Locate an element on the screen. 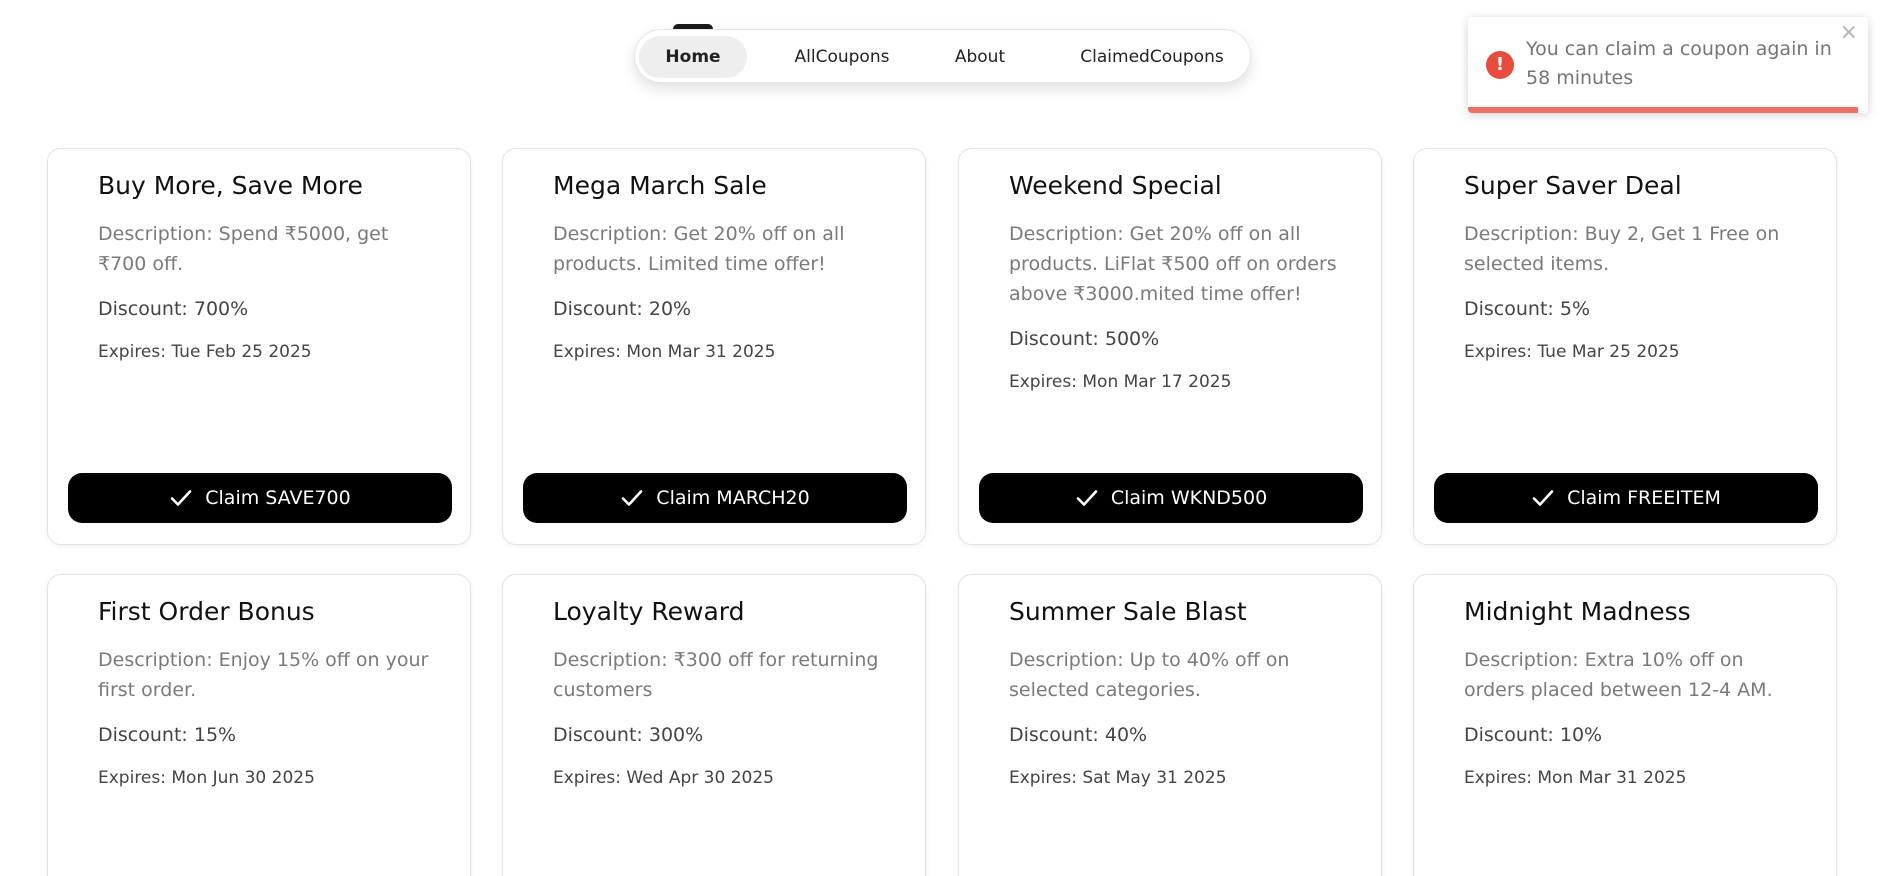  claim-button: Claim FREEITEM is located at coordinates (1626, 498).